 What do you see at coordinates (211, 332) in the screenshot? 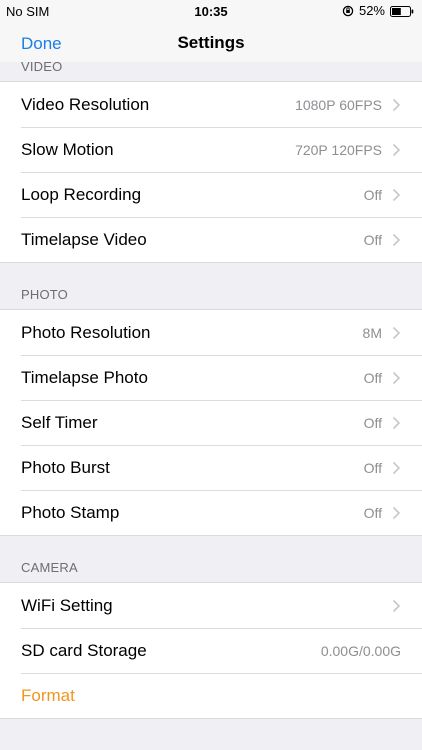
I see `row-photo-resolution: Photo Resolution 8M` at bounding box center [211, 332].